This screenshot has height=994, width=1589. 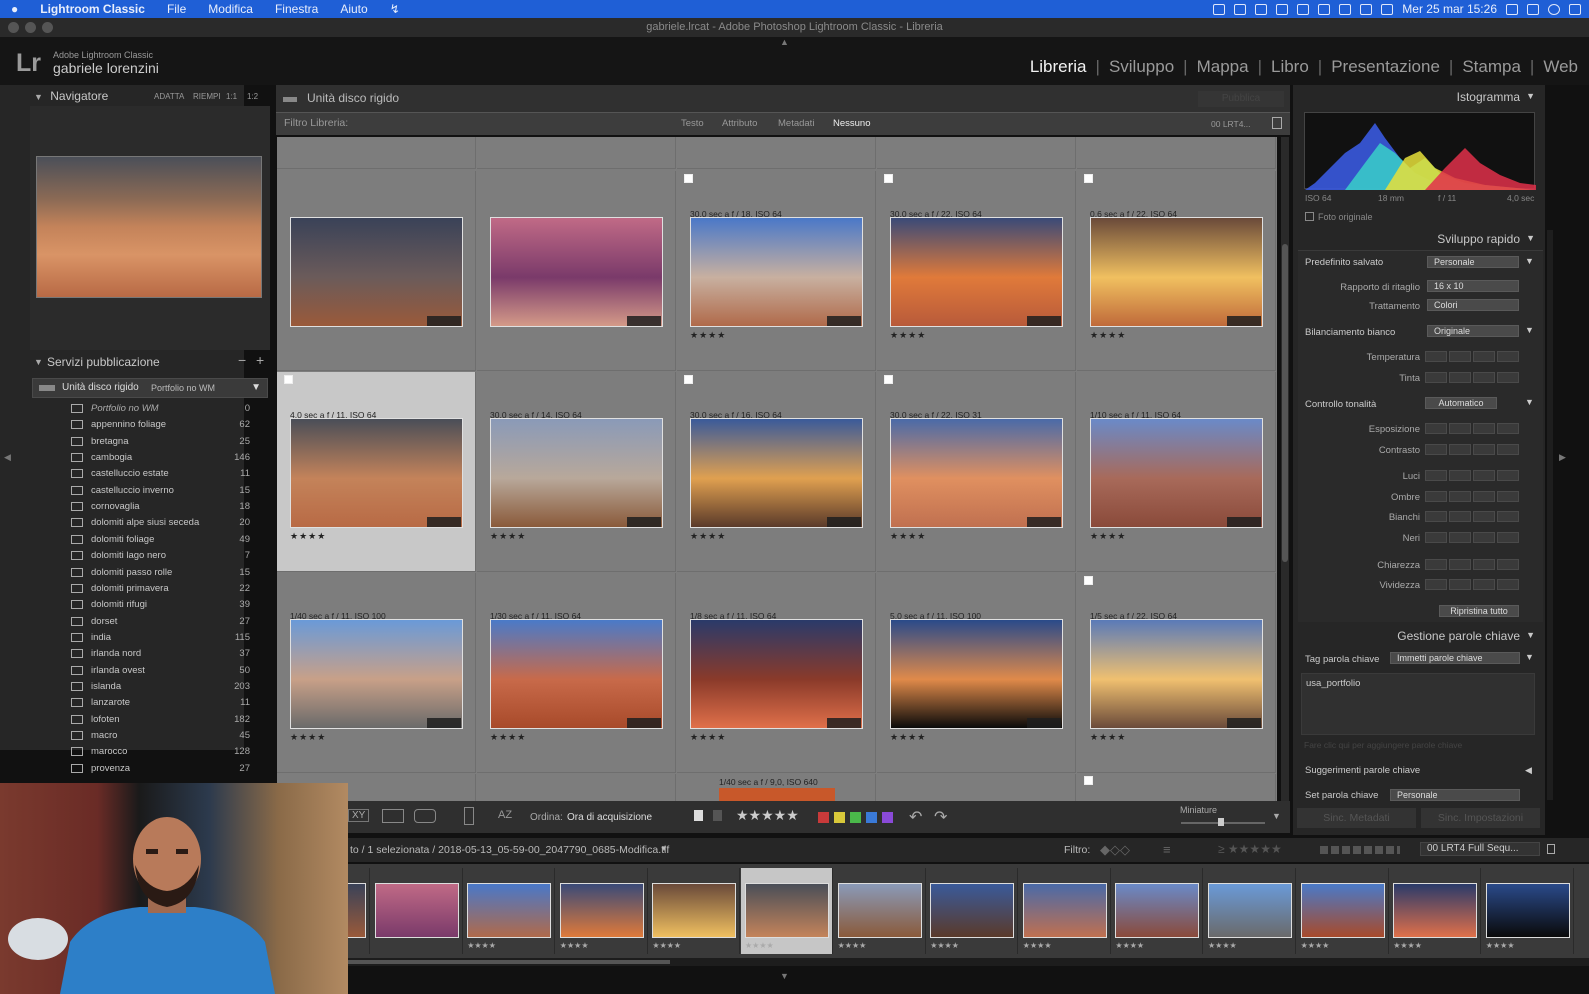 I want to click on filmstrip-flag-filters: ◆◇◇, so click(x=1115, y=850).